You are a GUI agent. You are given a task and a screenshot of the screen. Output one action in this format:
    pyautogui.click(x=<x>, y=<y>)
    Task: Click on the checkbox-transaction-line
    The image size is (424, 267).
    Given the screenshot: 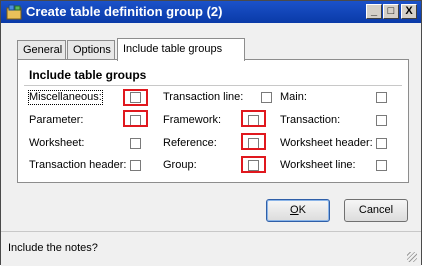 What is the action you would take?
    pyautogui.click(x=266, y=97)
    